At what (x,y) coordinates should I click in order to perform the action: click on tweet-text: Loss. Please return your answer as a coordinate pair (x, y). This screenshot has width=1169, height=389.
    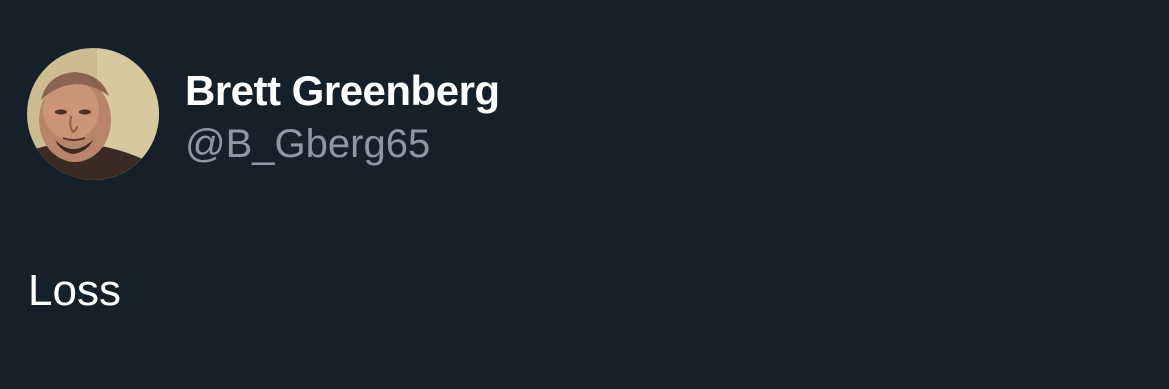
    Looking at the image, I should click on (74, 290).